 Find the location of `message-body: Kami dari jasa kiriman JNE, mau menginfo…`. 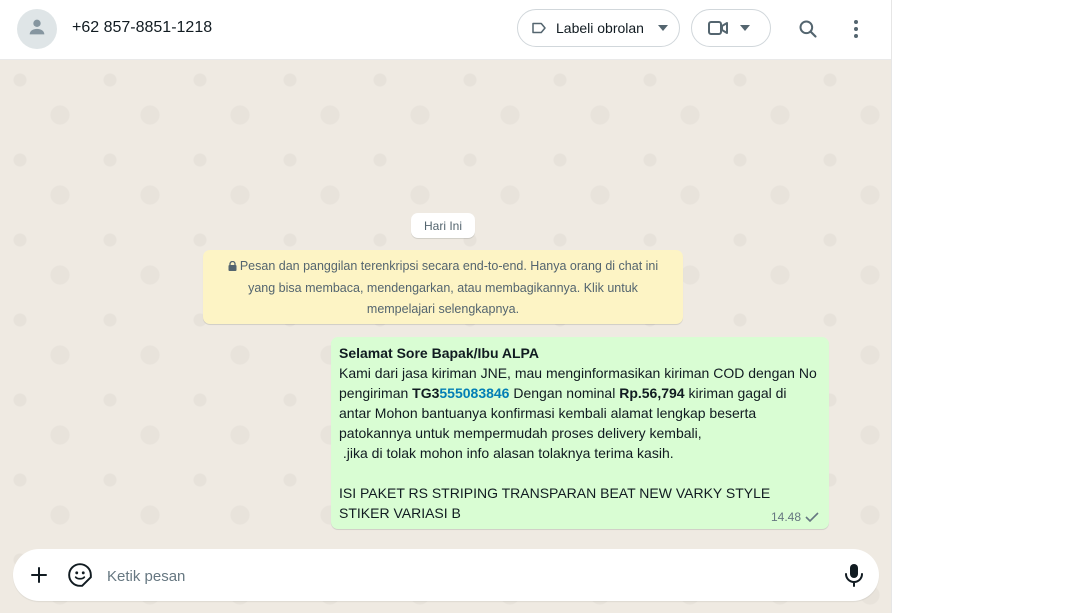

message-body: Kami dari jasa kiriman JNE, mau menginfo… is located at coordinates (580, 403).